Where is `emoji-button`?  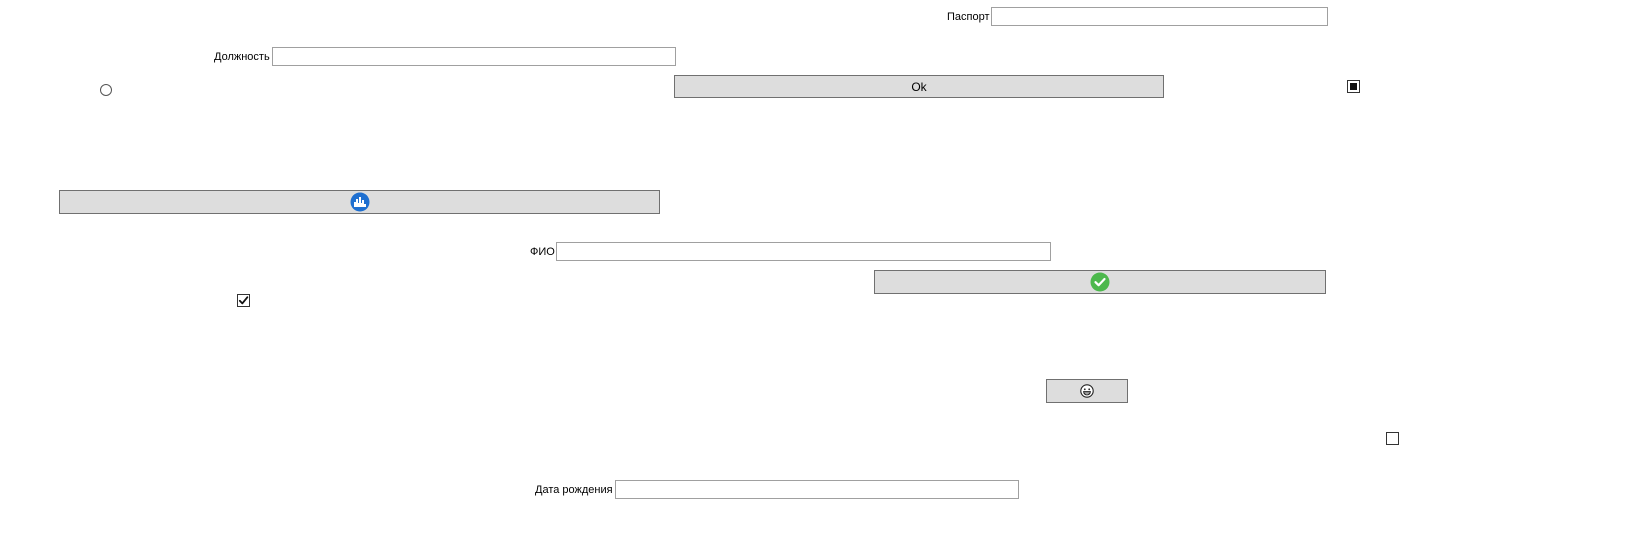
emoji-button is located at coordinates (1087, 391).